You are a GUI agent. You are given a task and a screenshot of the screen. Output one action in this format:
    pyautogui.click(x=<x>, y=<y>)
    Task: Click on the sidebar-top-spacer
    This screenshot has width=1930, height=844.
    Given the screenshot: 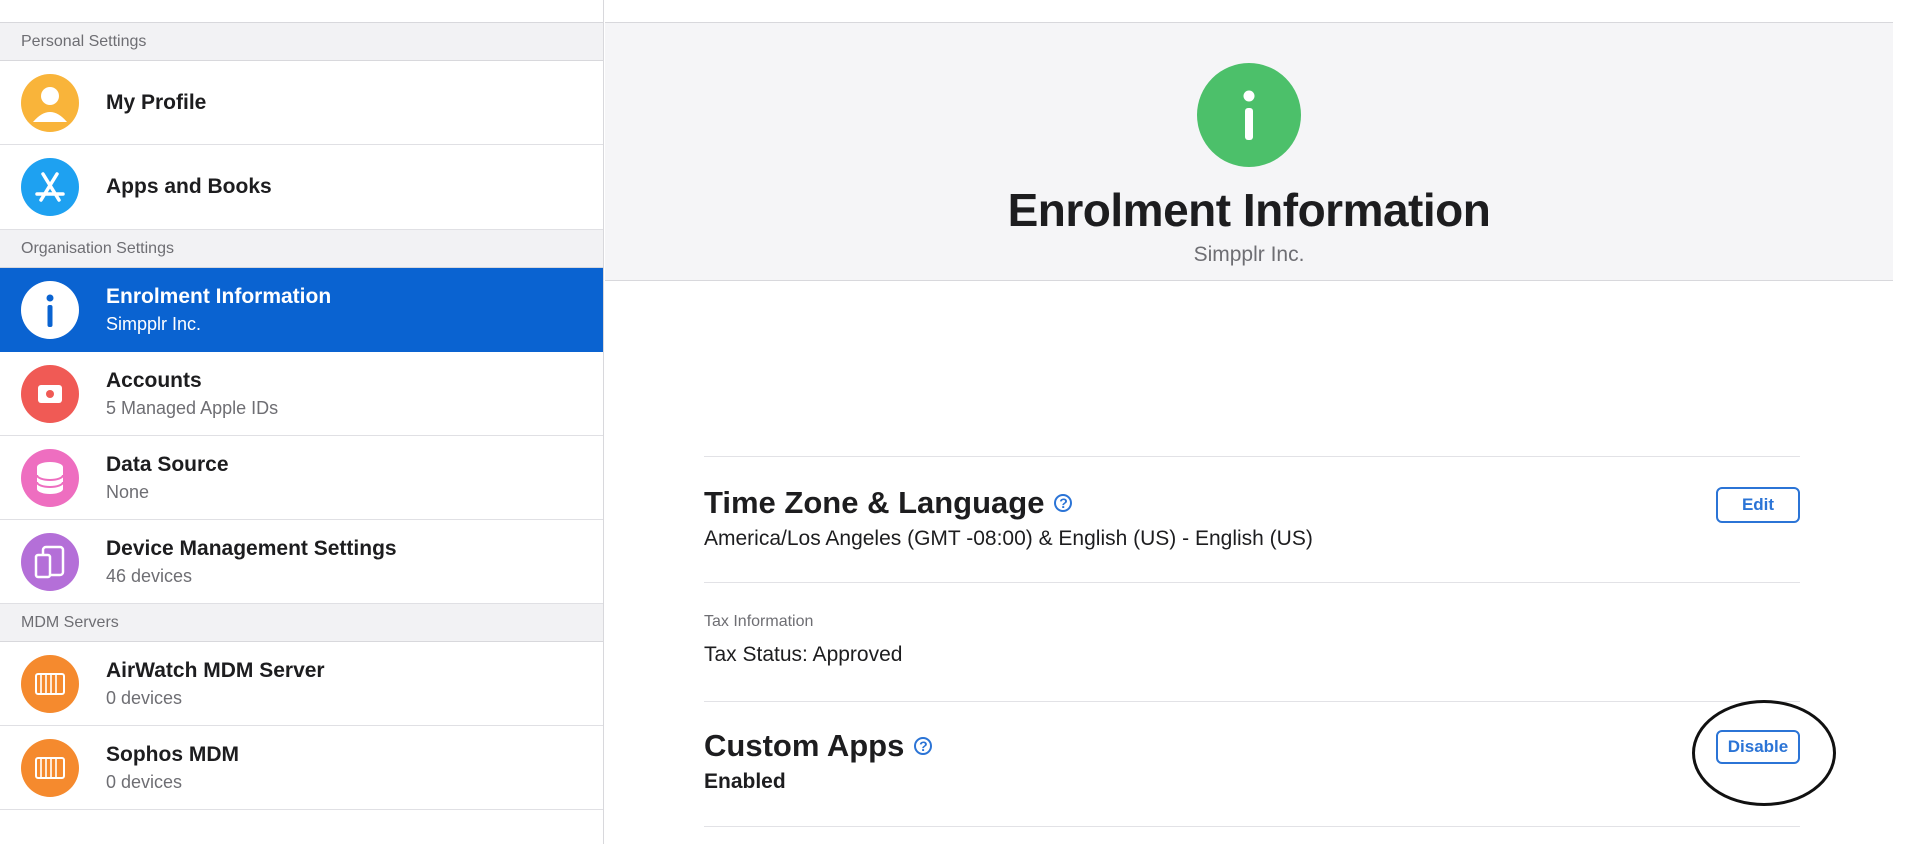 What is the action you would take?
    pyautogui.click(x=301, y=11)
    